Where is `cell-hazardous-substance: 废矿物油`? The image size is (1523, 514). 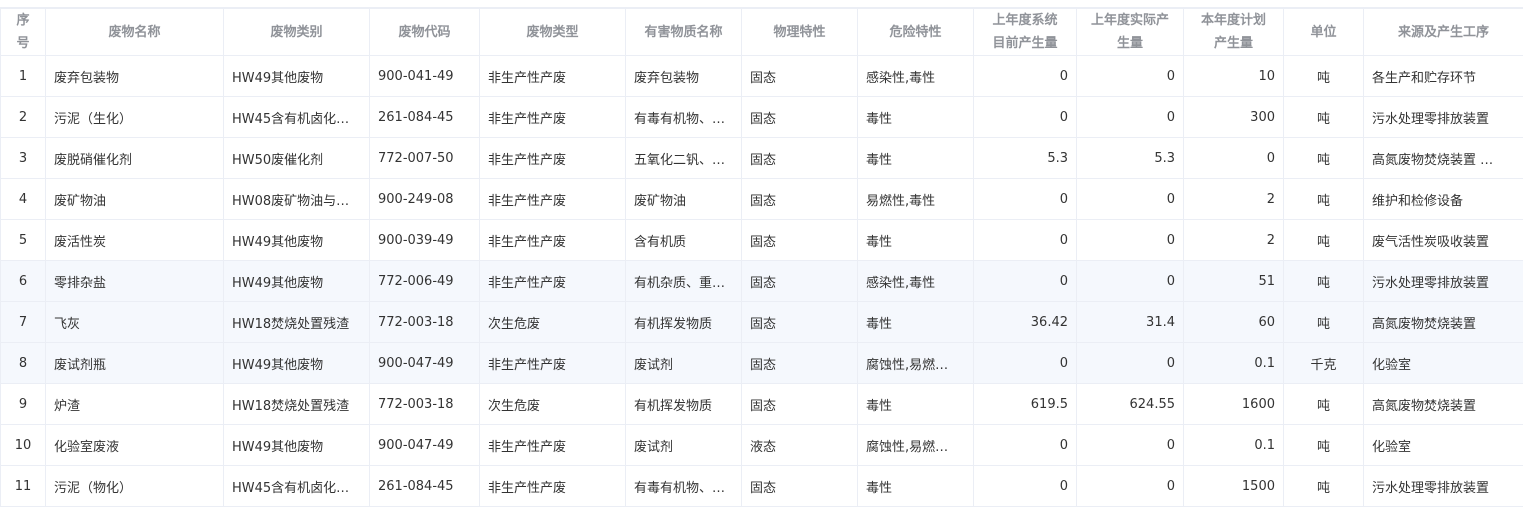
cell-hazardous-substance: 废矿物油 is located at coordinates (683, 199).